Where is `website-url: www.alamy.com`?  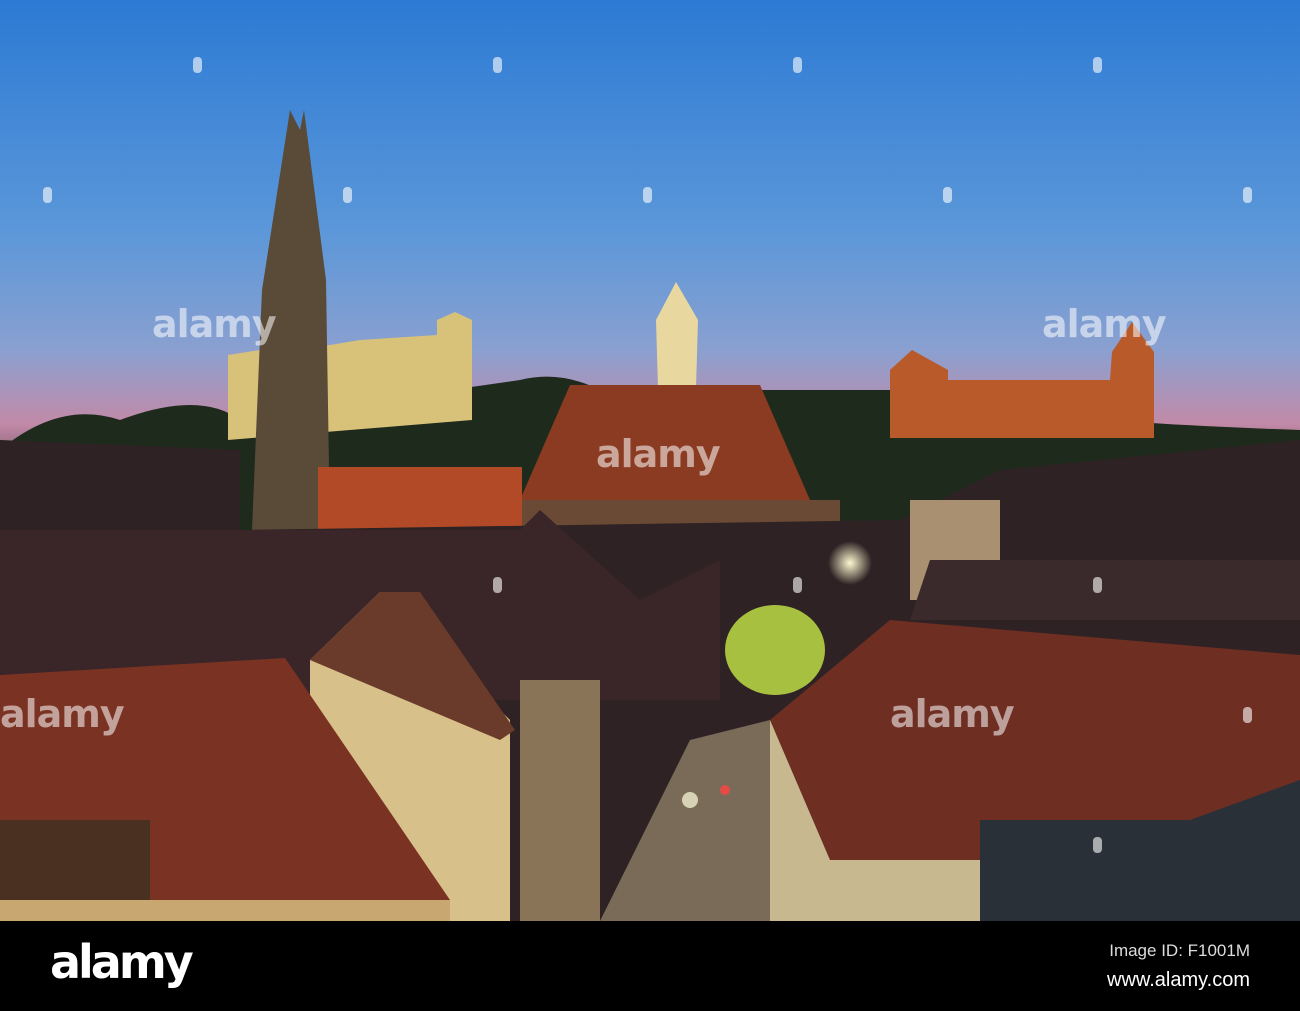
website-url: www.alamy.com is located at coordinates (1178, 980).